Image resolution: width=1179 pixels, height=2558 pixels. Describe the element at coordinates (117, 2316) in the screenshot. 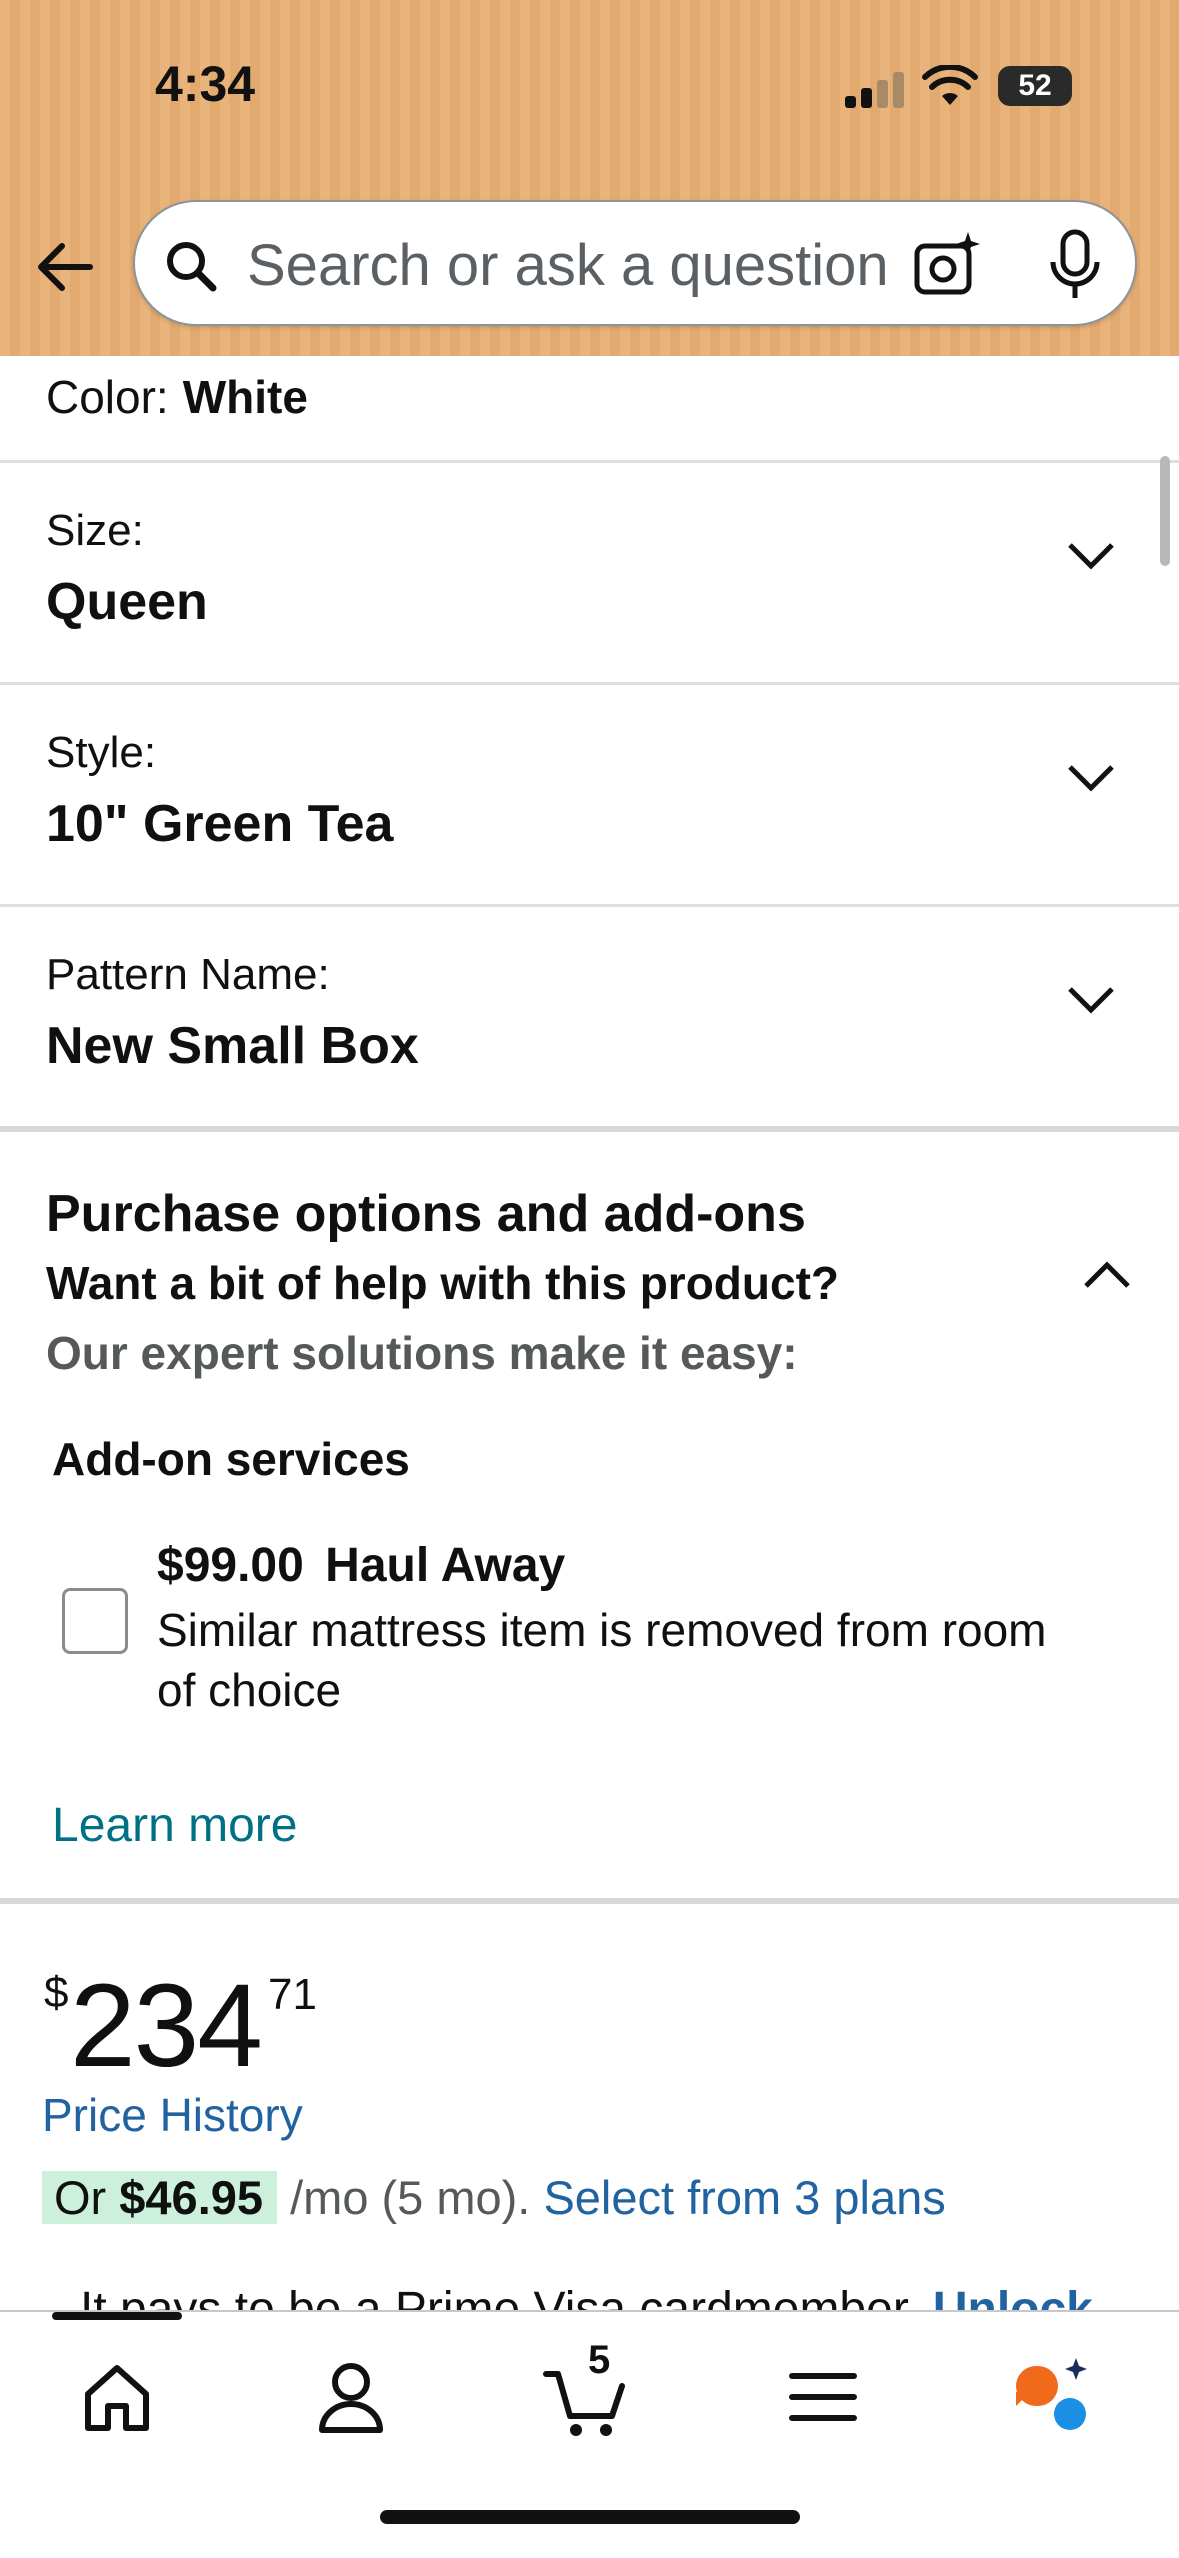

I see `active-tab-indicator` at that location.